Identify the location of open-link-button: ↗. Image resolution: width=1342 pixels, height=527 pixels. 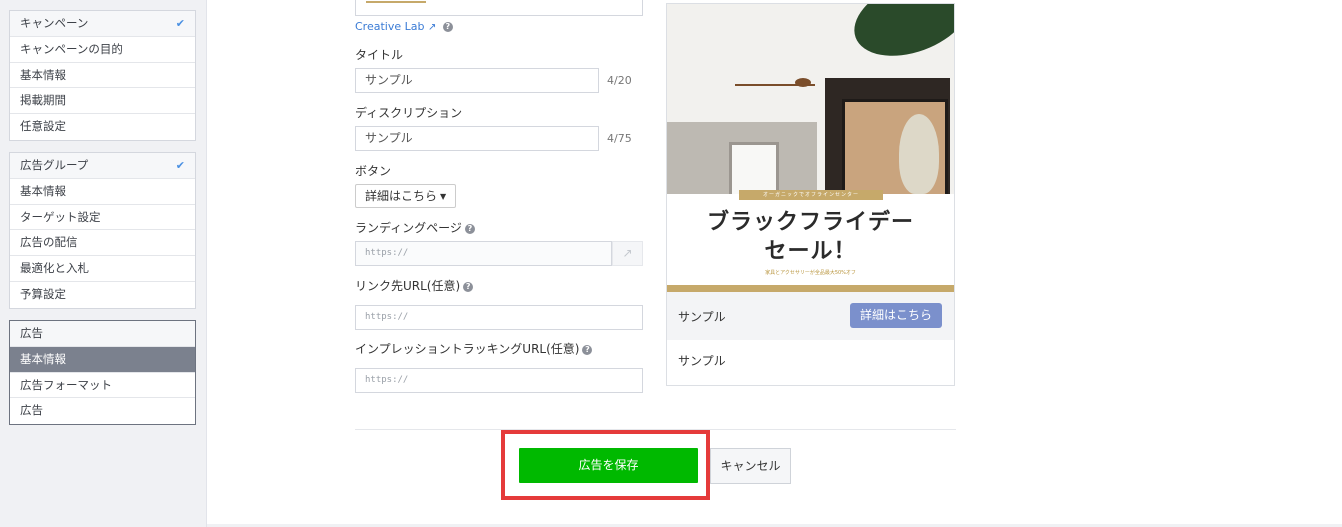
(627, 253).